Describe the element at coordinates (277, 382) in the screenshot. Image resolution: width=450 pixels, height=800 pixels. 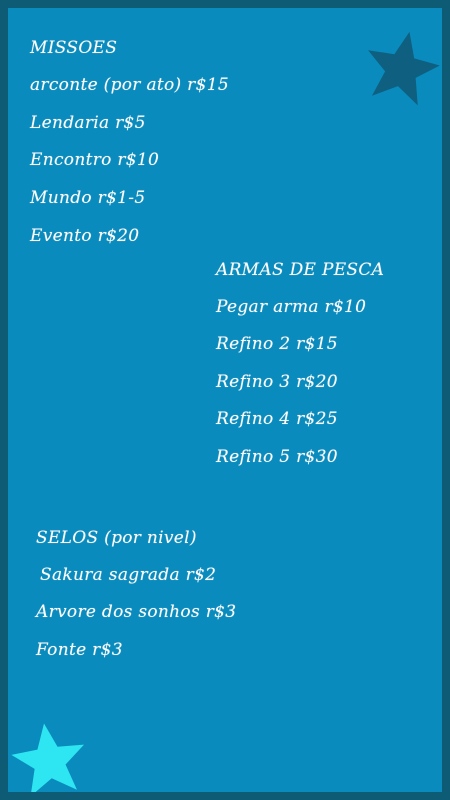
I see `armas-item: Refino 3 r$20` at that location.